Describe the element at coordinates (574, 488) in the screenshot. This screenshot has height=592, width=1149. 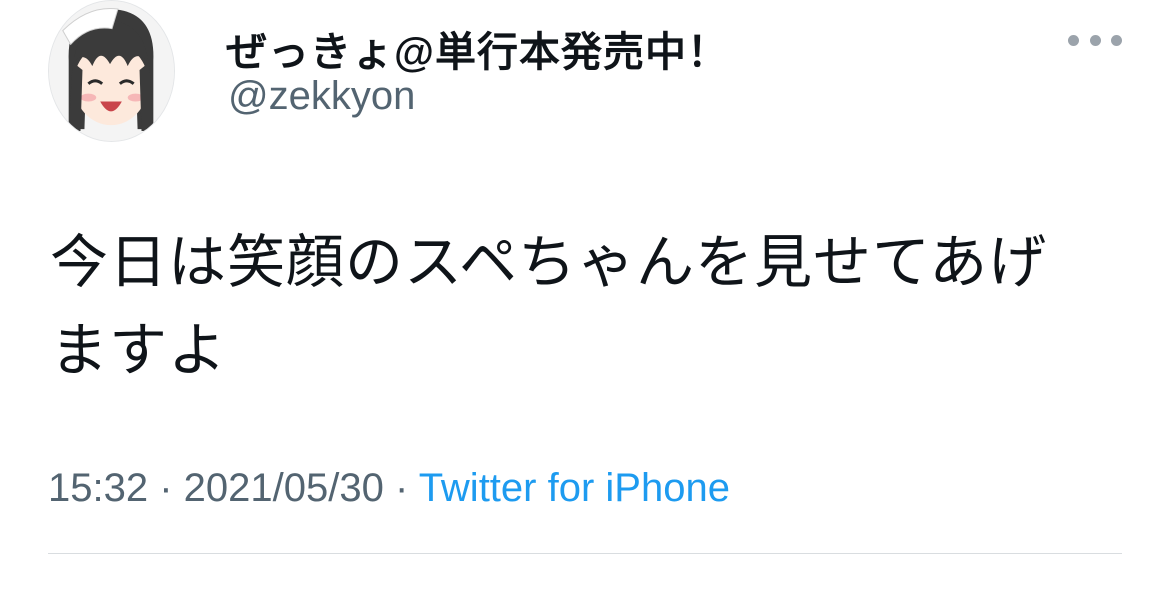
I see `tweet-source-link: Twitter for iPhone` at that location.